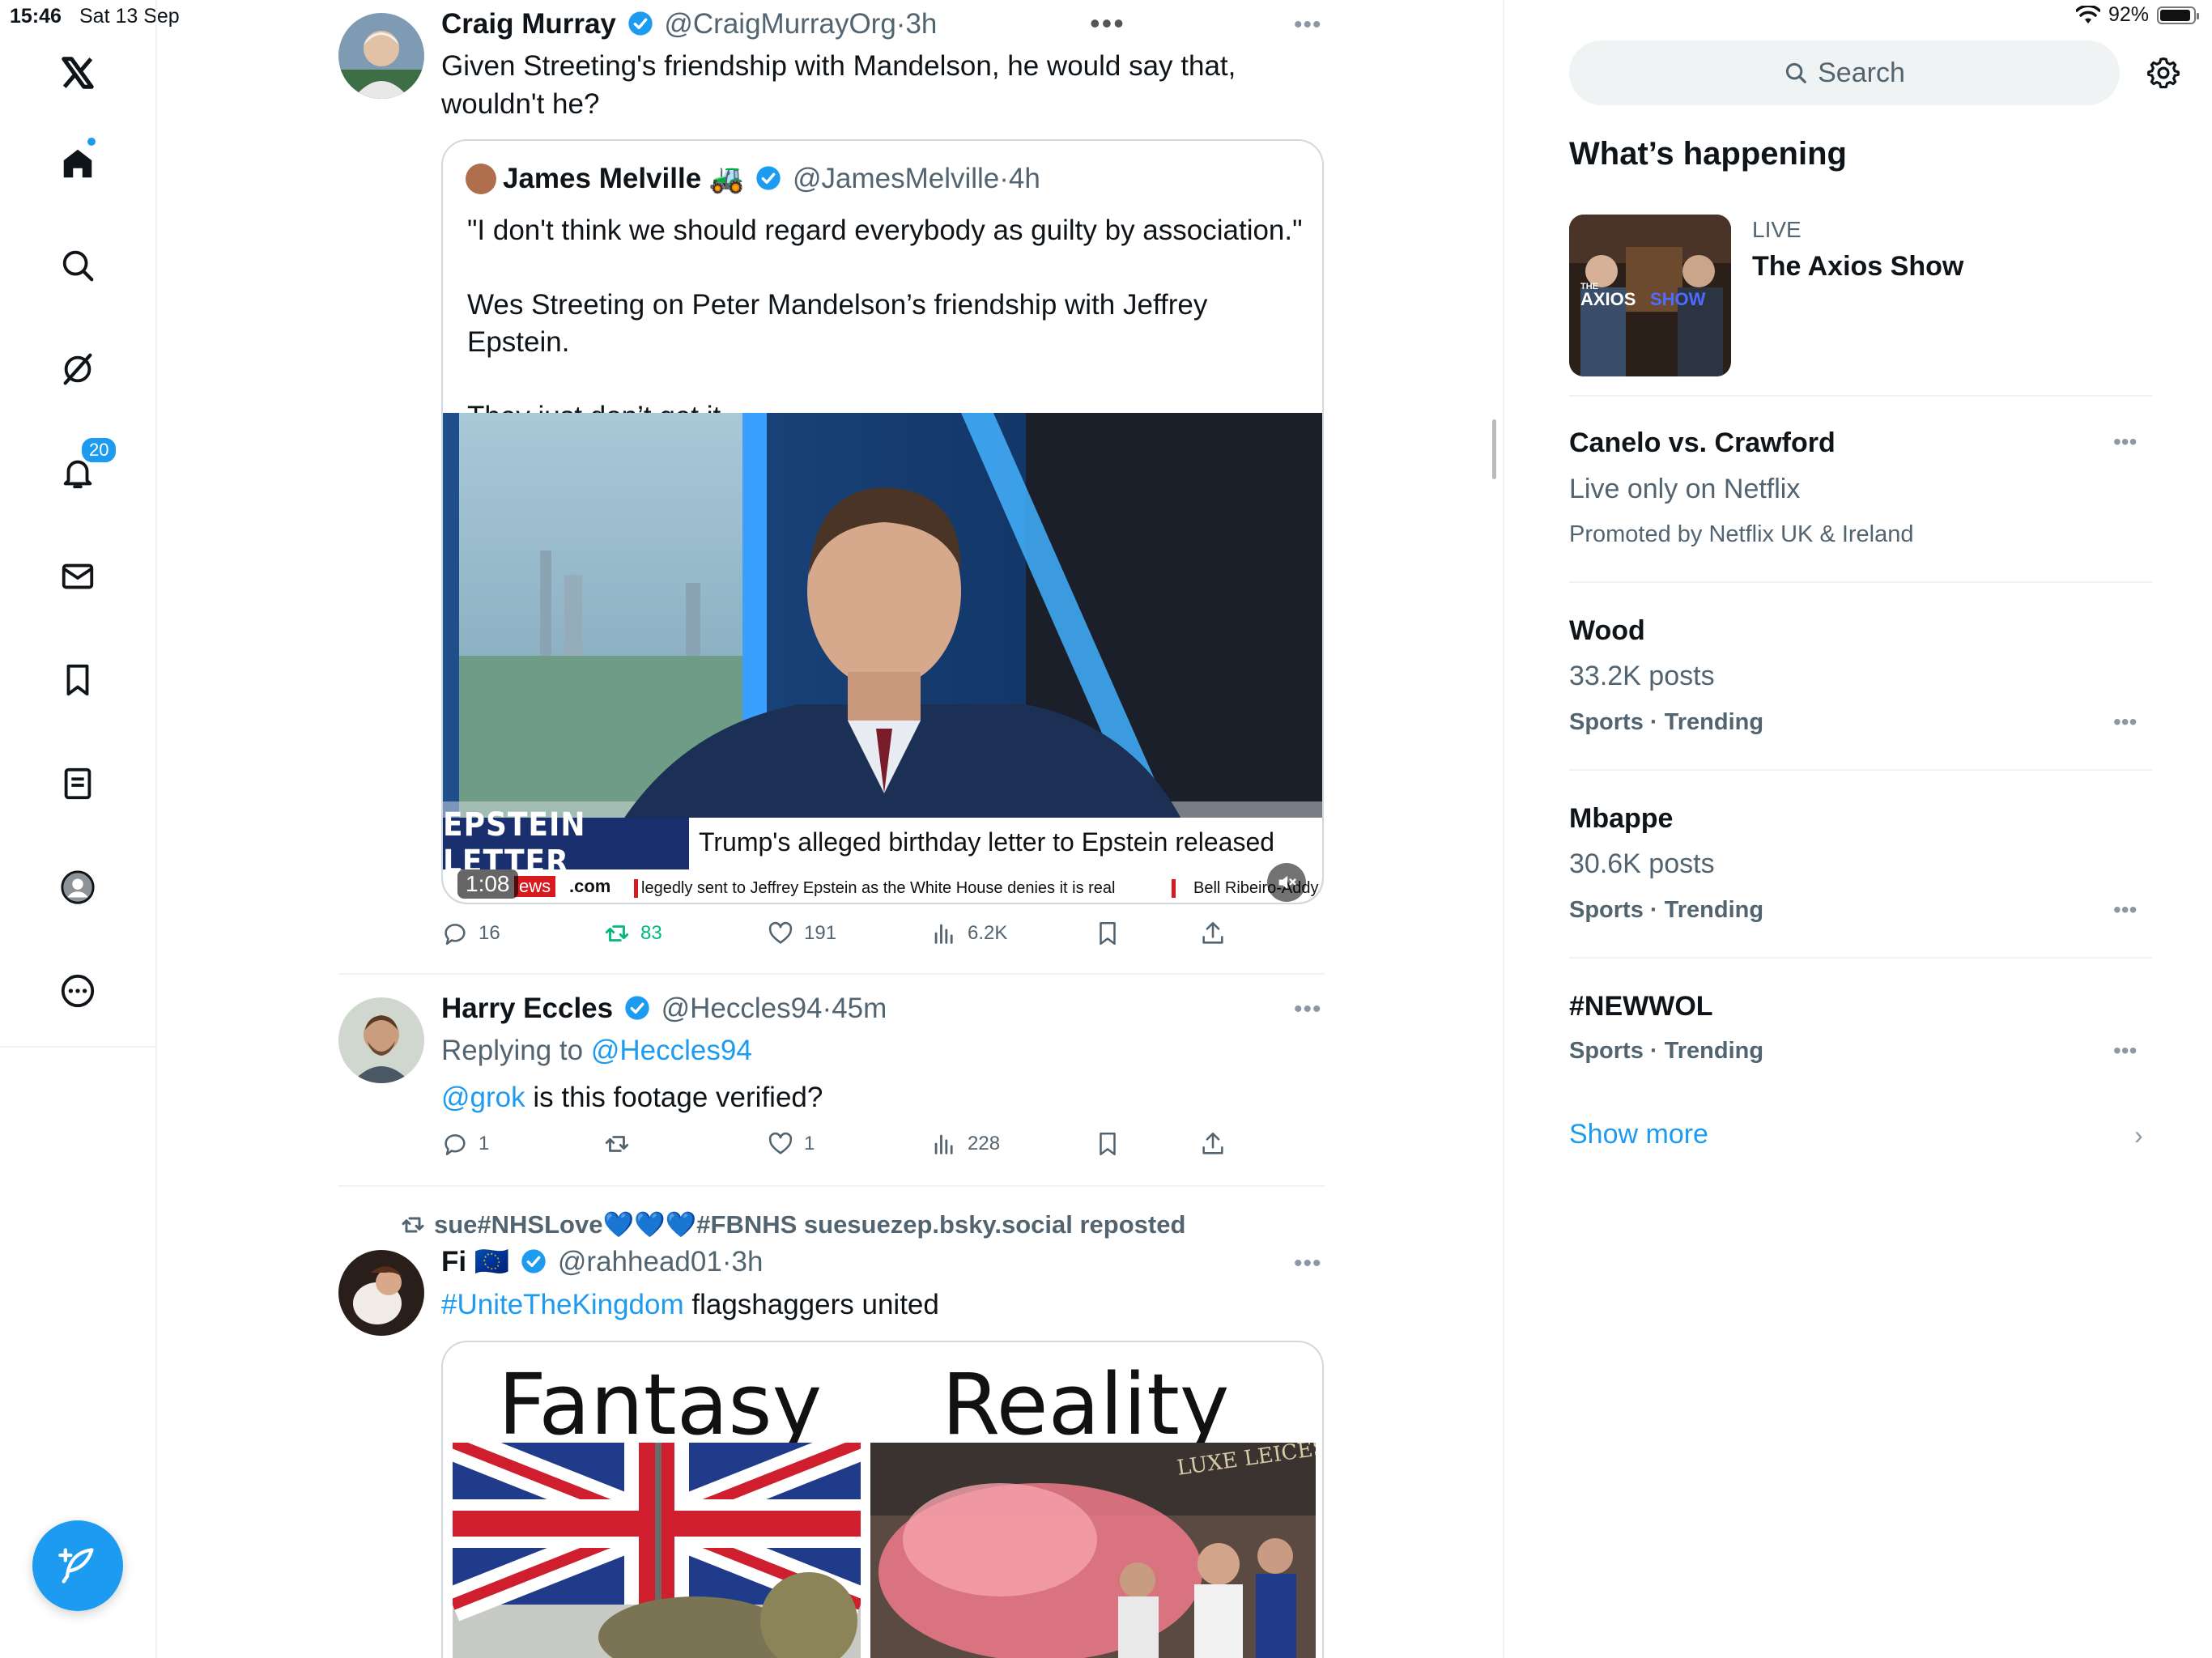 The height and width of the screenshot is (1658, 2212). What do you see at coordinates (802, 933) in the screenshot?
I see `like-button: 191` at bounding box center [802, 933].